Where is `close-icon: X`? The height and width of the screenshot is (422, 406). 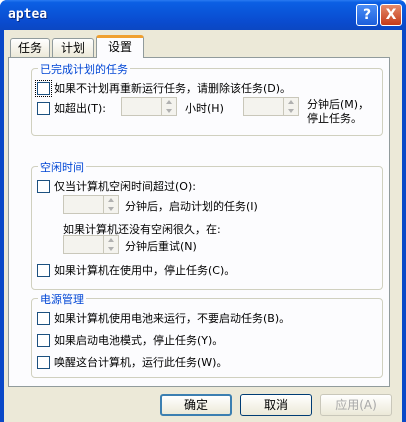 close-icon: X is located at coordinates (391, 15).